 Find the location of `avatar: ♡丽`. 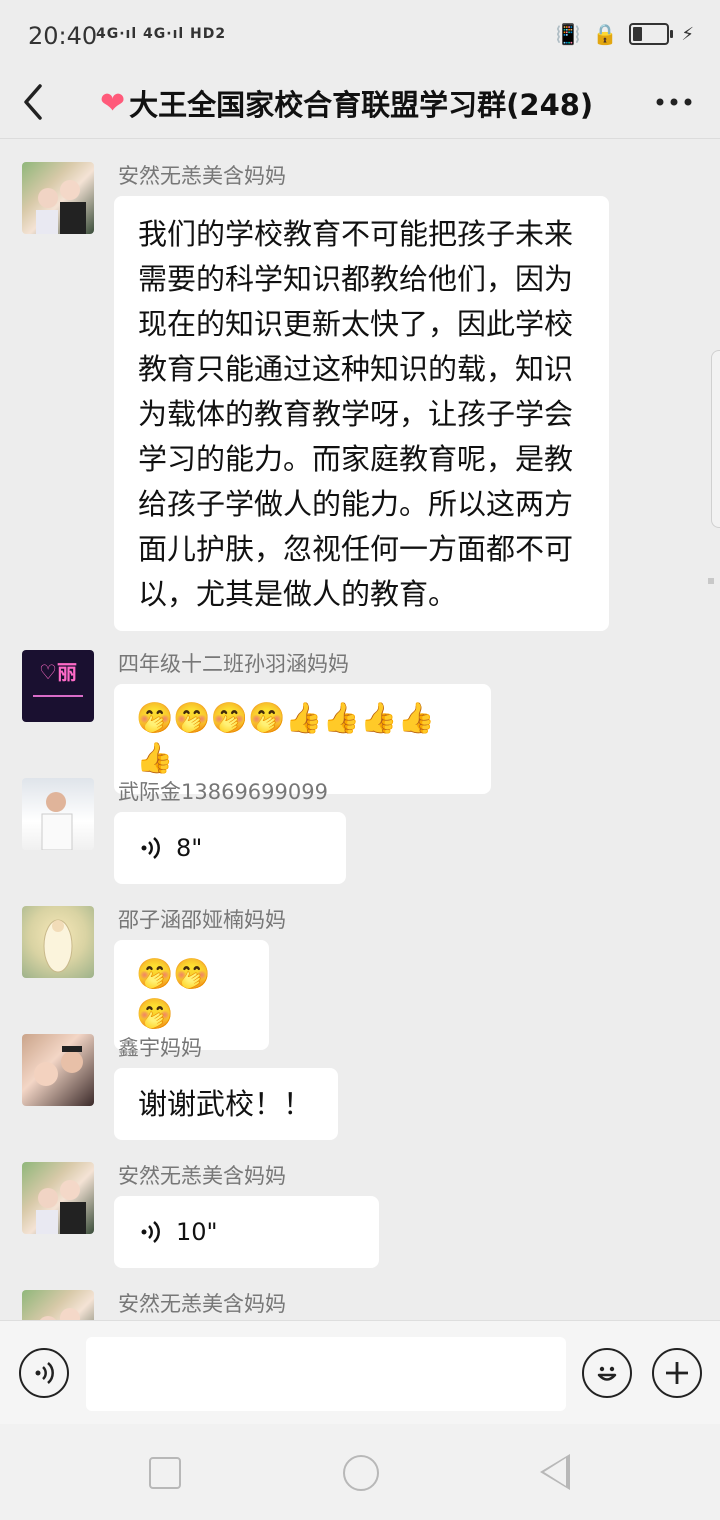

avatar: ♡丽 is located at coordinates (58, 686).